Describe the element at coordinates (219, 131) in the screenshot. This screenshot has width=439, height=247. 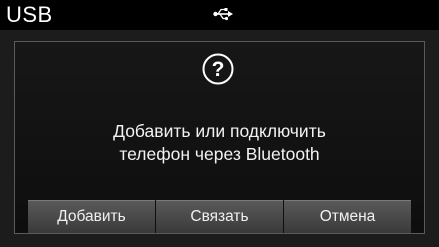
I see `message-line-1: Добавить или подключить` at that location.